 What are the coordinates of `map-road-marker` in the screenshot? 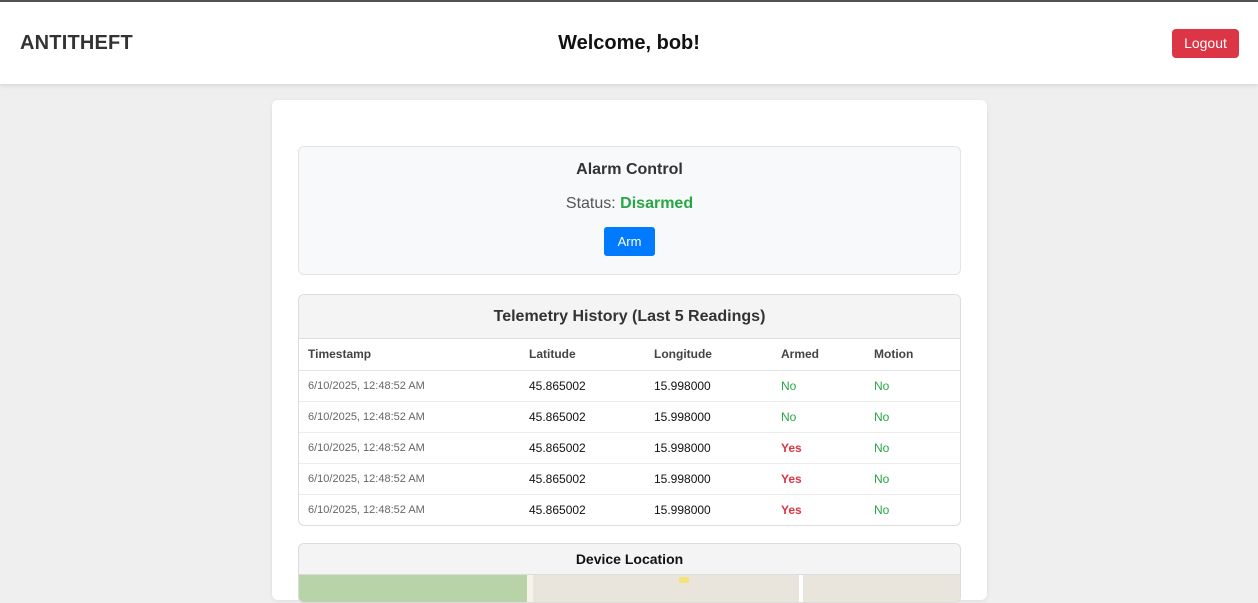 It's located at (684, 580).